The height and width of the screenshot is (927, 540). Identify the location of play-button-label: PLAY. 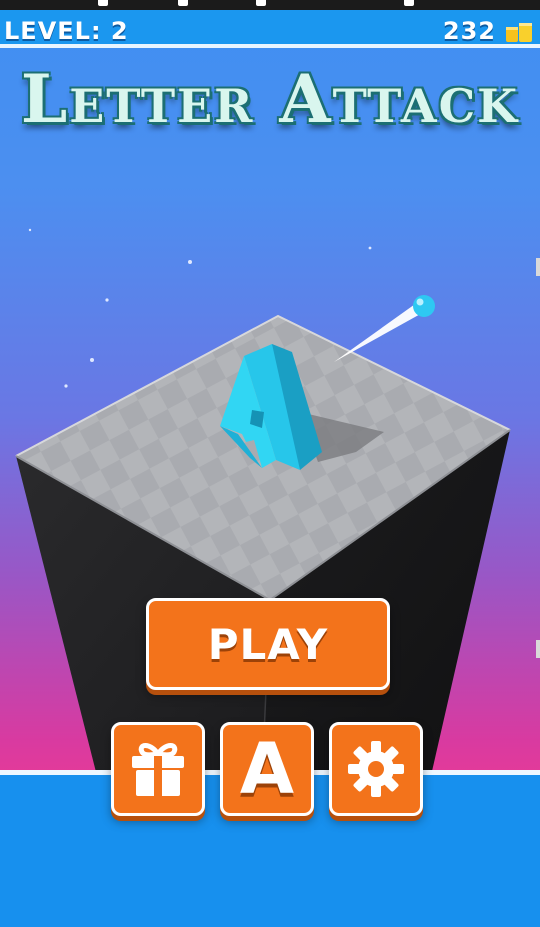
(268, 644).